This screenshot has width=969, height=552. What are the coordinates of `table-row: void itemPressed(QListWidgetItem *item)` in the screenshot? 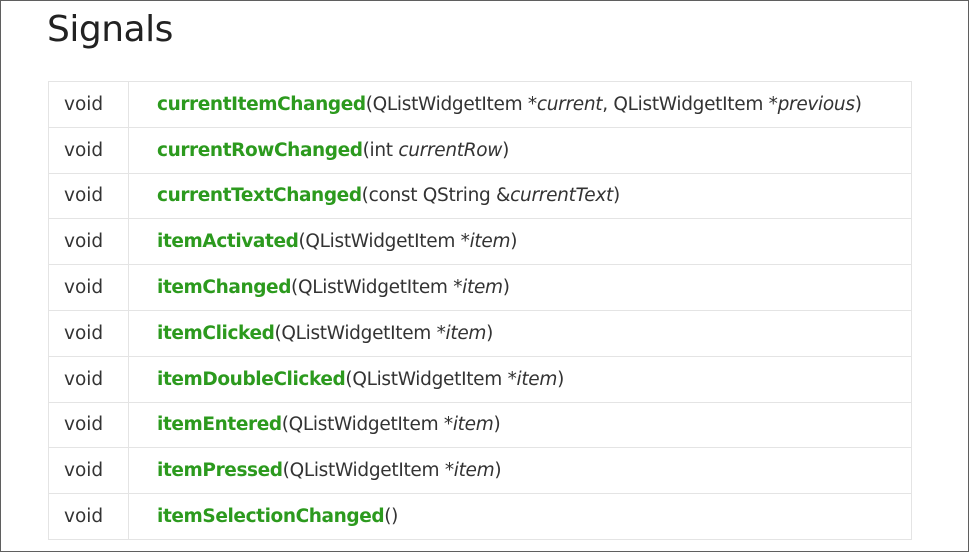 It's located at (480, 471).